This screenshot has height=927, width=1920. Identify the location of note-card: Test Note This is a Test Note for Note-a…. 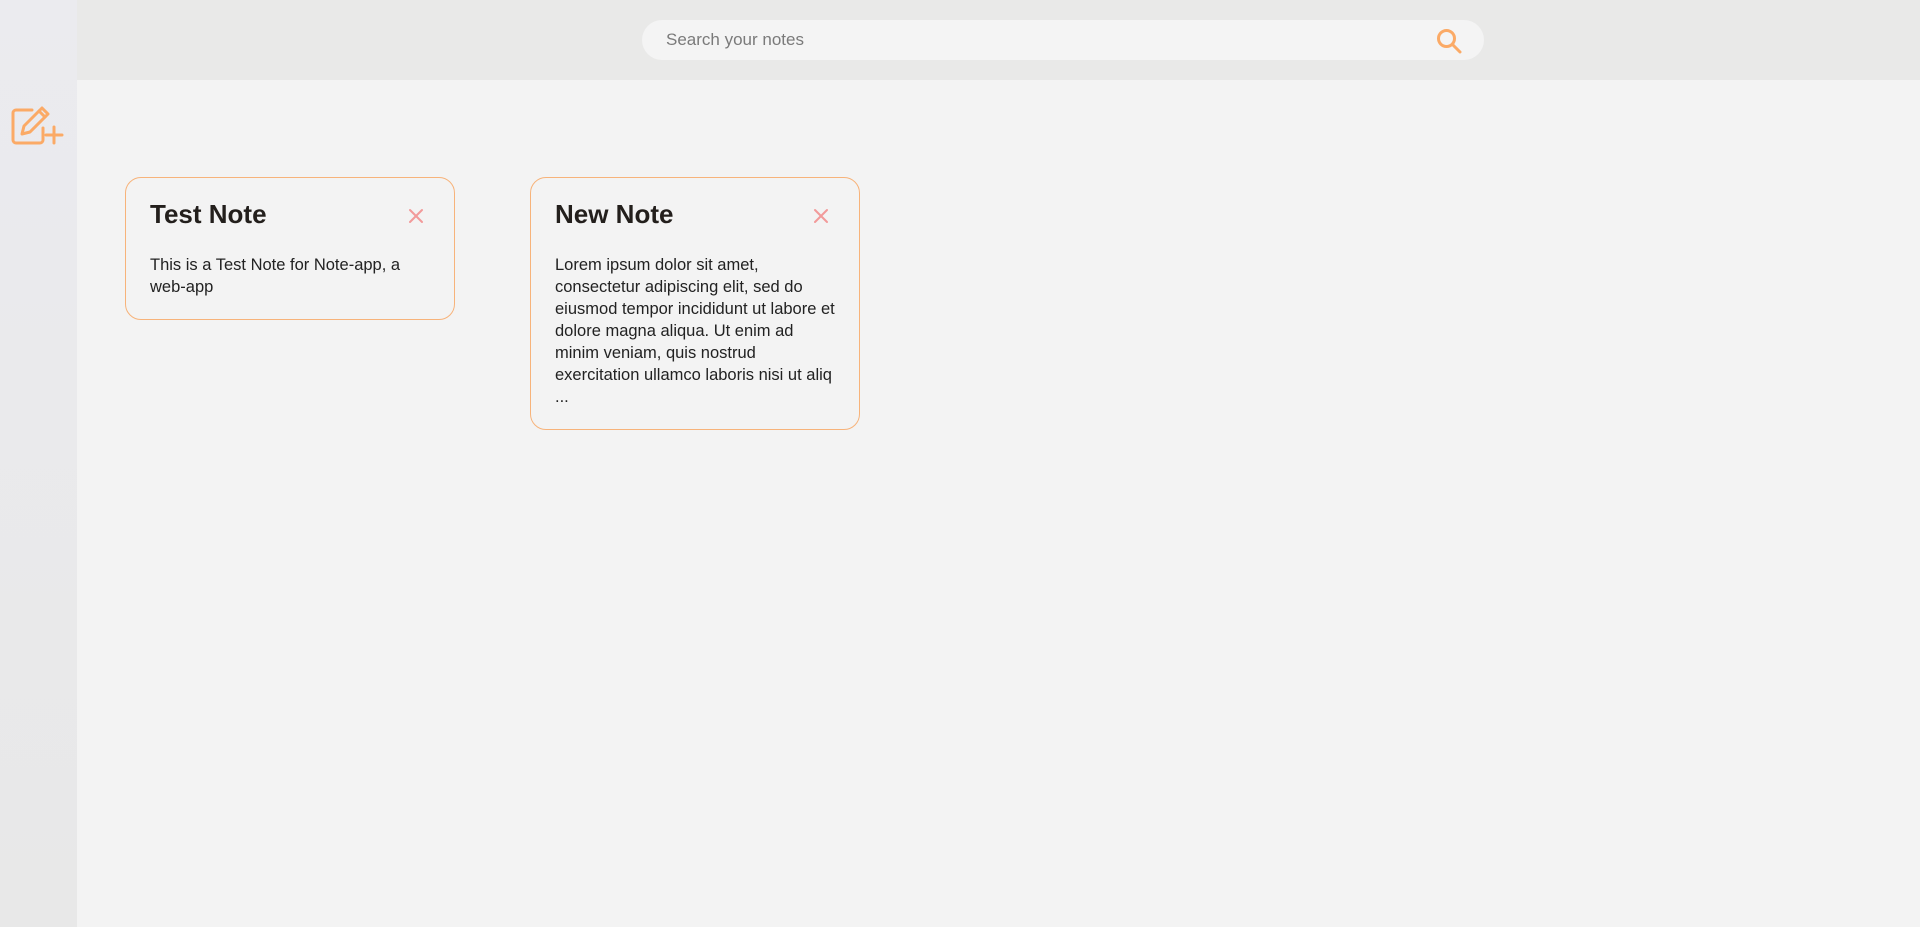
(290, 248).